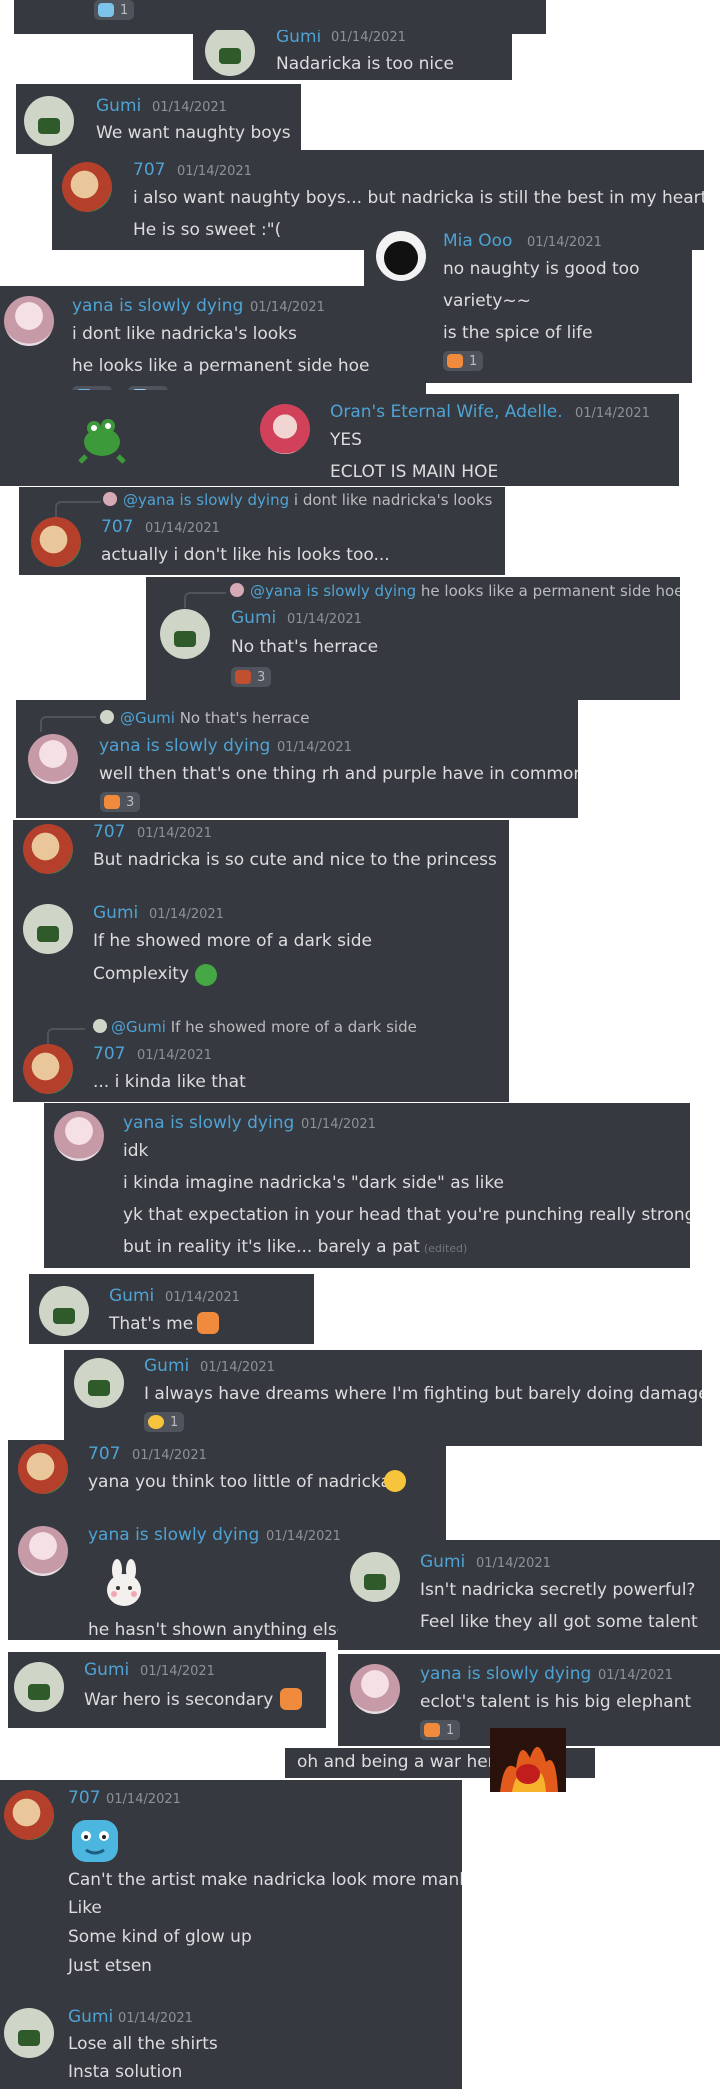  I want to click on message-gumi-1: Gumi 01/14/2021 Nadaricka is too nice, so click(352, 55).